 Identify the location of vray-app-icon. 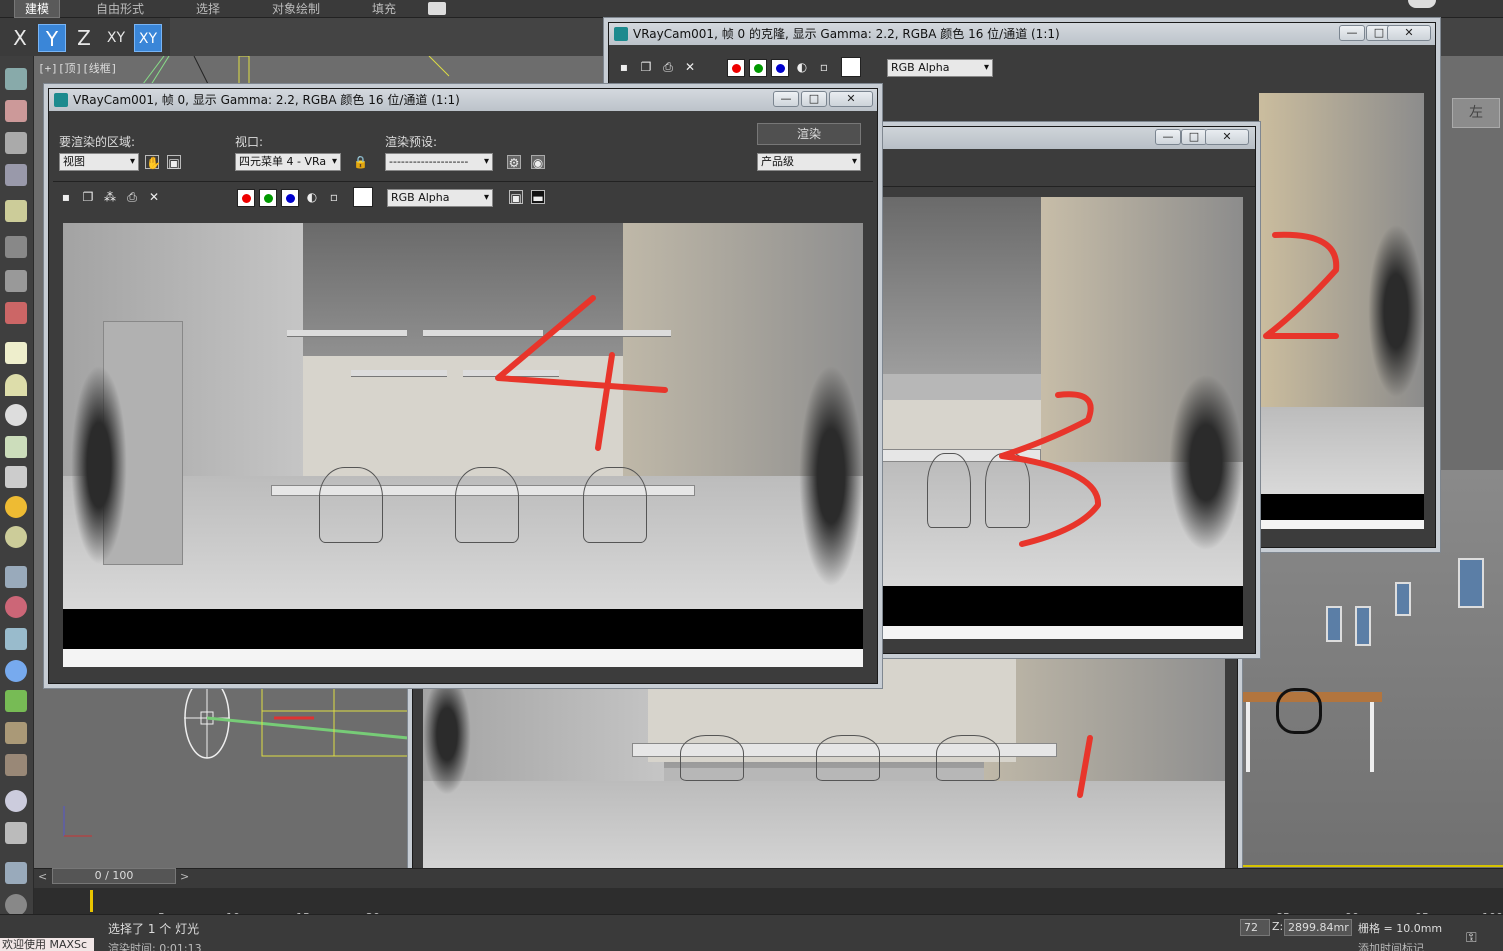
(61, 100).